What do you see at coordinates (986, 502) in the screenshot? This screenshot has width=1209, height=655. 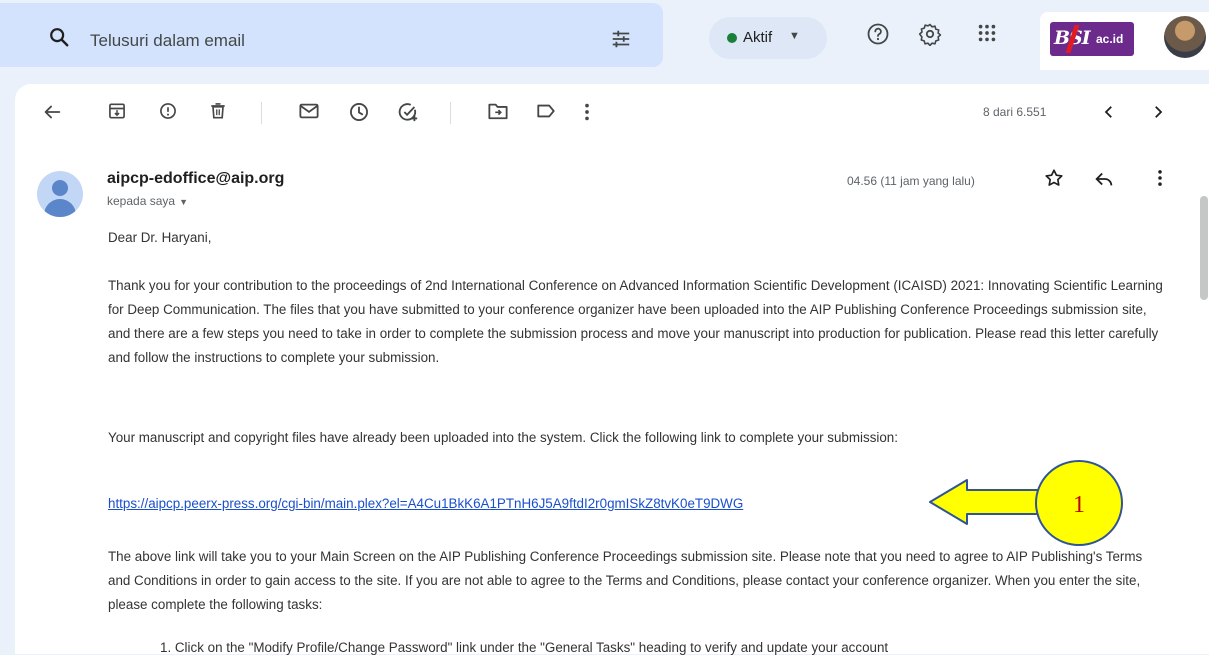 I see `annotation-arrow` at bounding box center [986, 502].